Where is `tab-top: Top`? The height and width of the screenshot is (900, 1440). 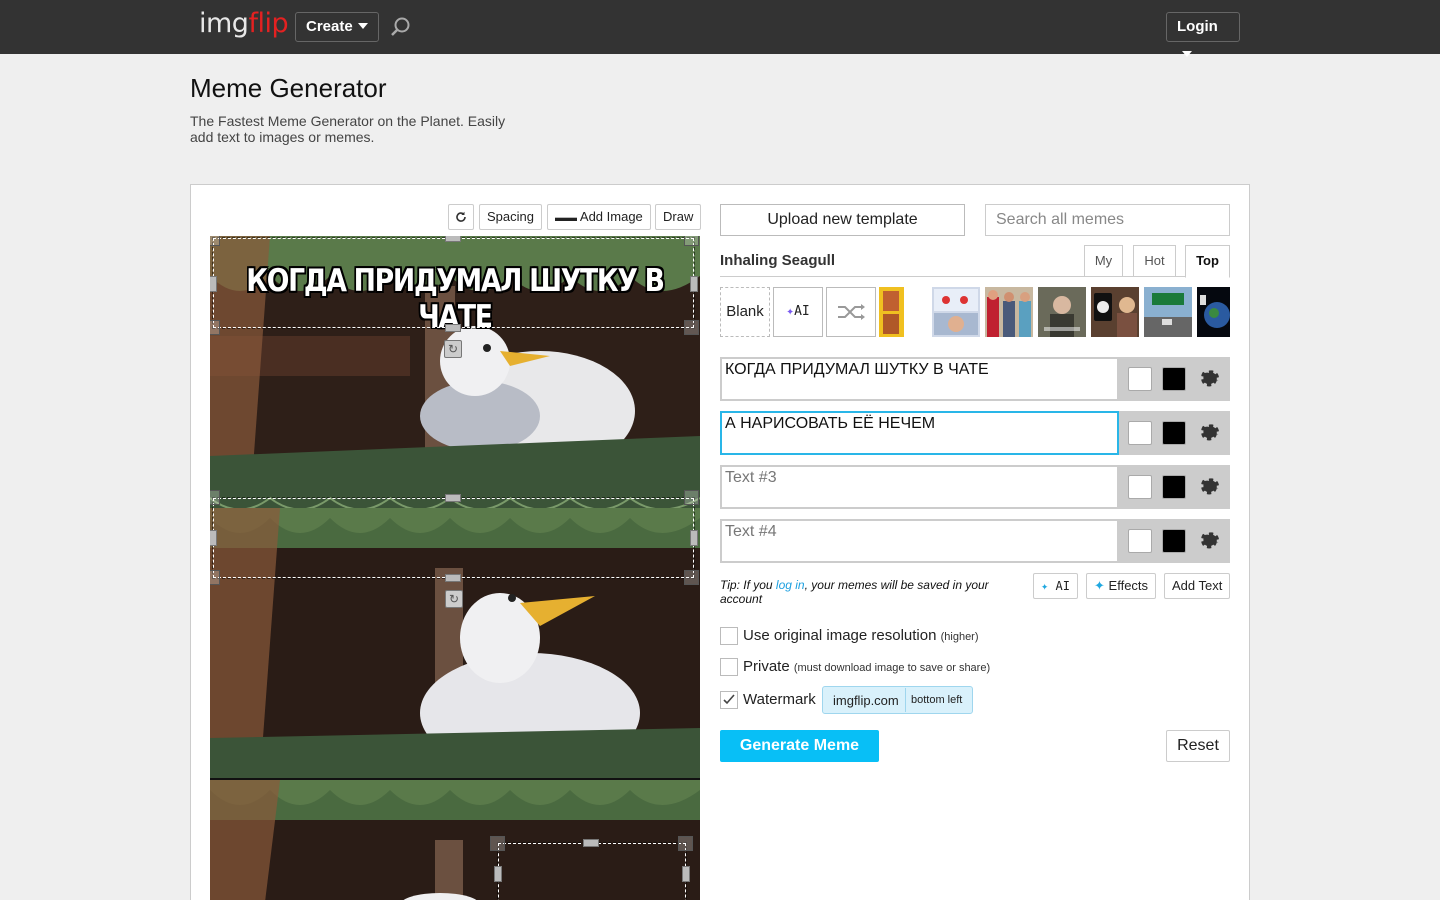 tab-top: Top is located at coordinates (1207, 261).